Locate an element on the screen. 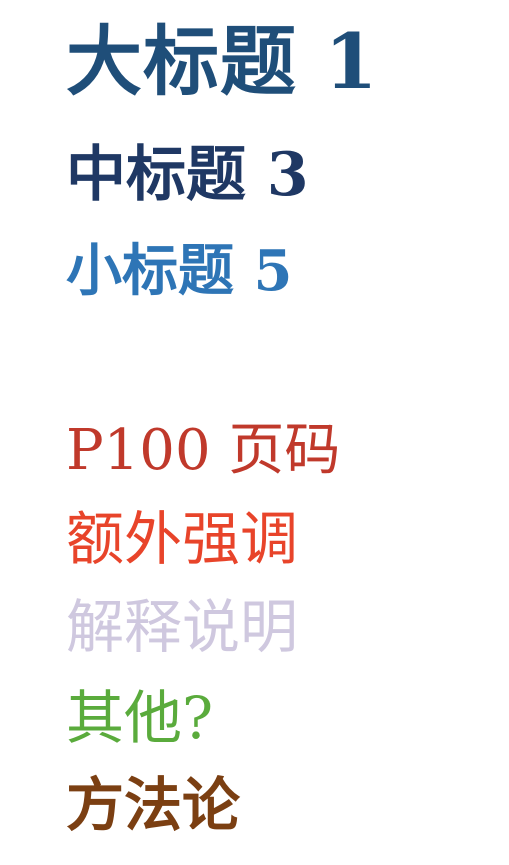  methodology-label: 方法论 is located at coordinates (153, 805).